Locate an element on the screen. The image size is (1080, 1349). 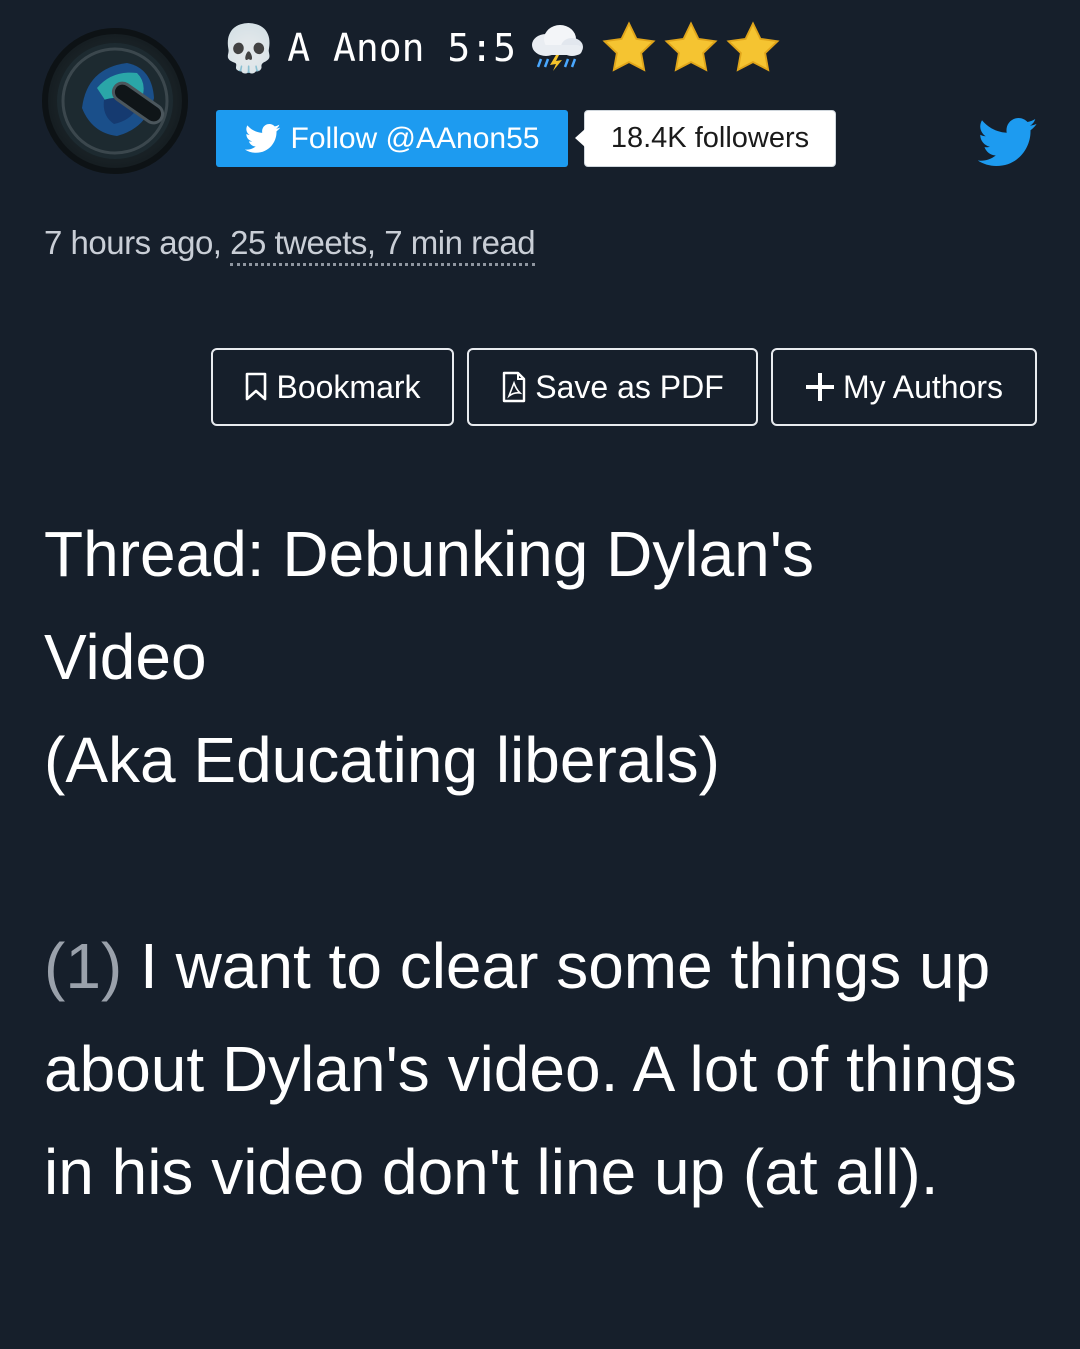
my-authors-label: My Authors is located at coordinates (923, 386).